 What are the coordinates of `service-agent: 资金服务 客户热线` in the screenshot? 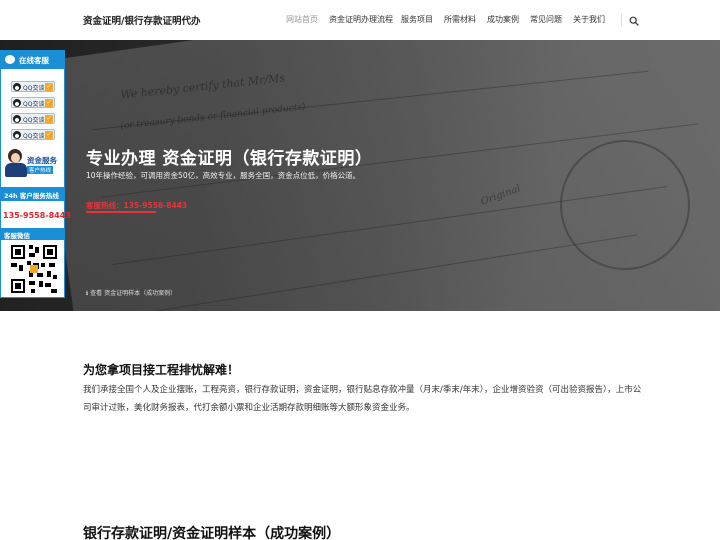 It's located at (33, 163).